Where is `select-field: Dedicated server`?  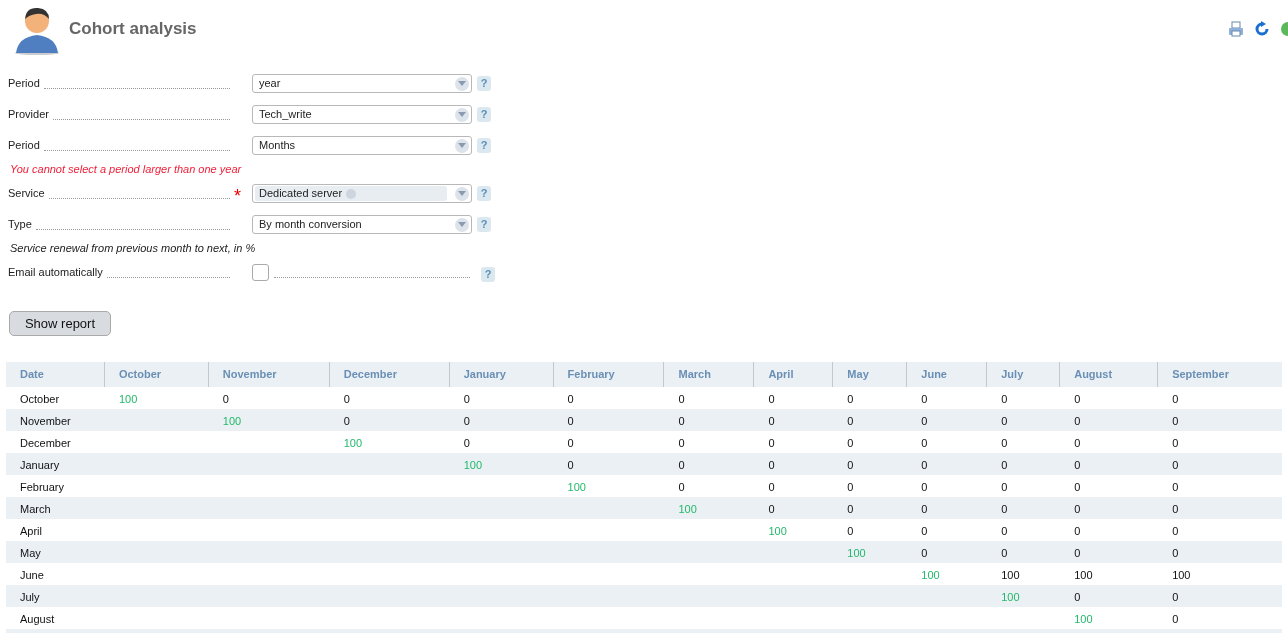 select-field: Dedicated server is located at coordinates (362, 193).